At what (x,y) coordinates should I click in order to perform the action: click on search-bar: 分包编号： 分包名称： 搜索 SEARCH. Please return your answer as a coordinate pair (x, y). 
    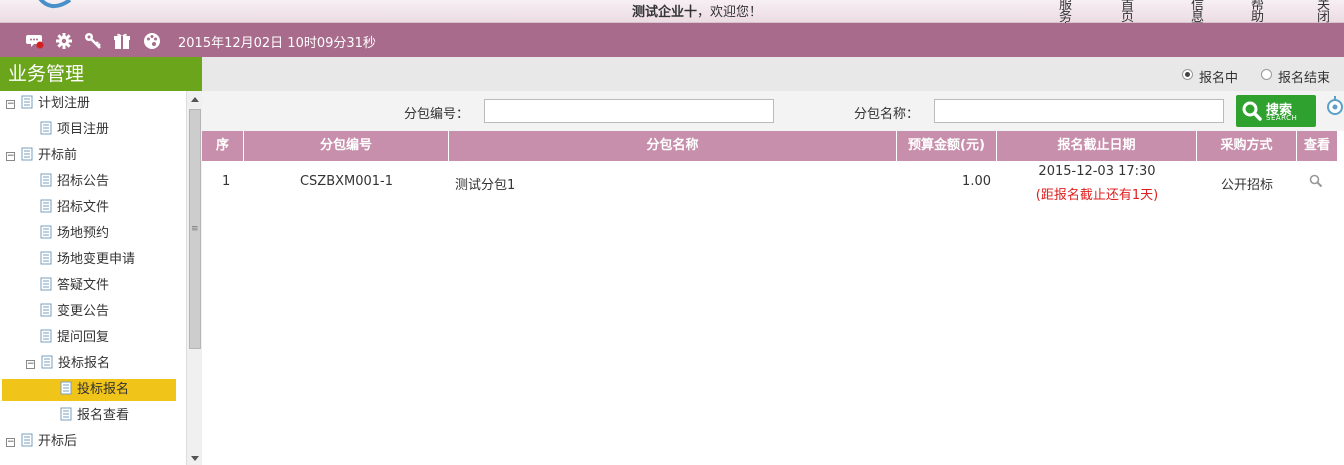
    Looking at the image, I should click on (773, 111).